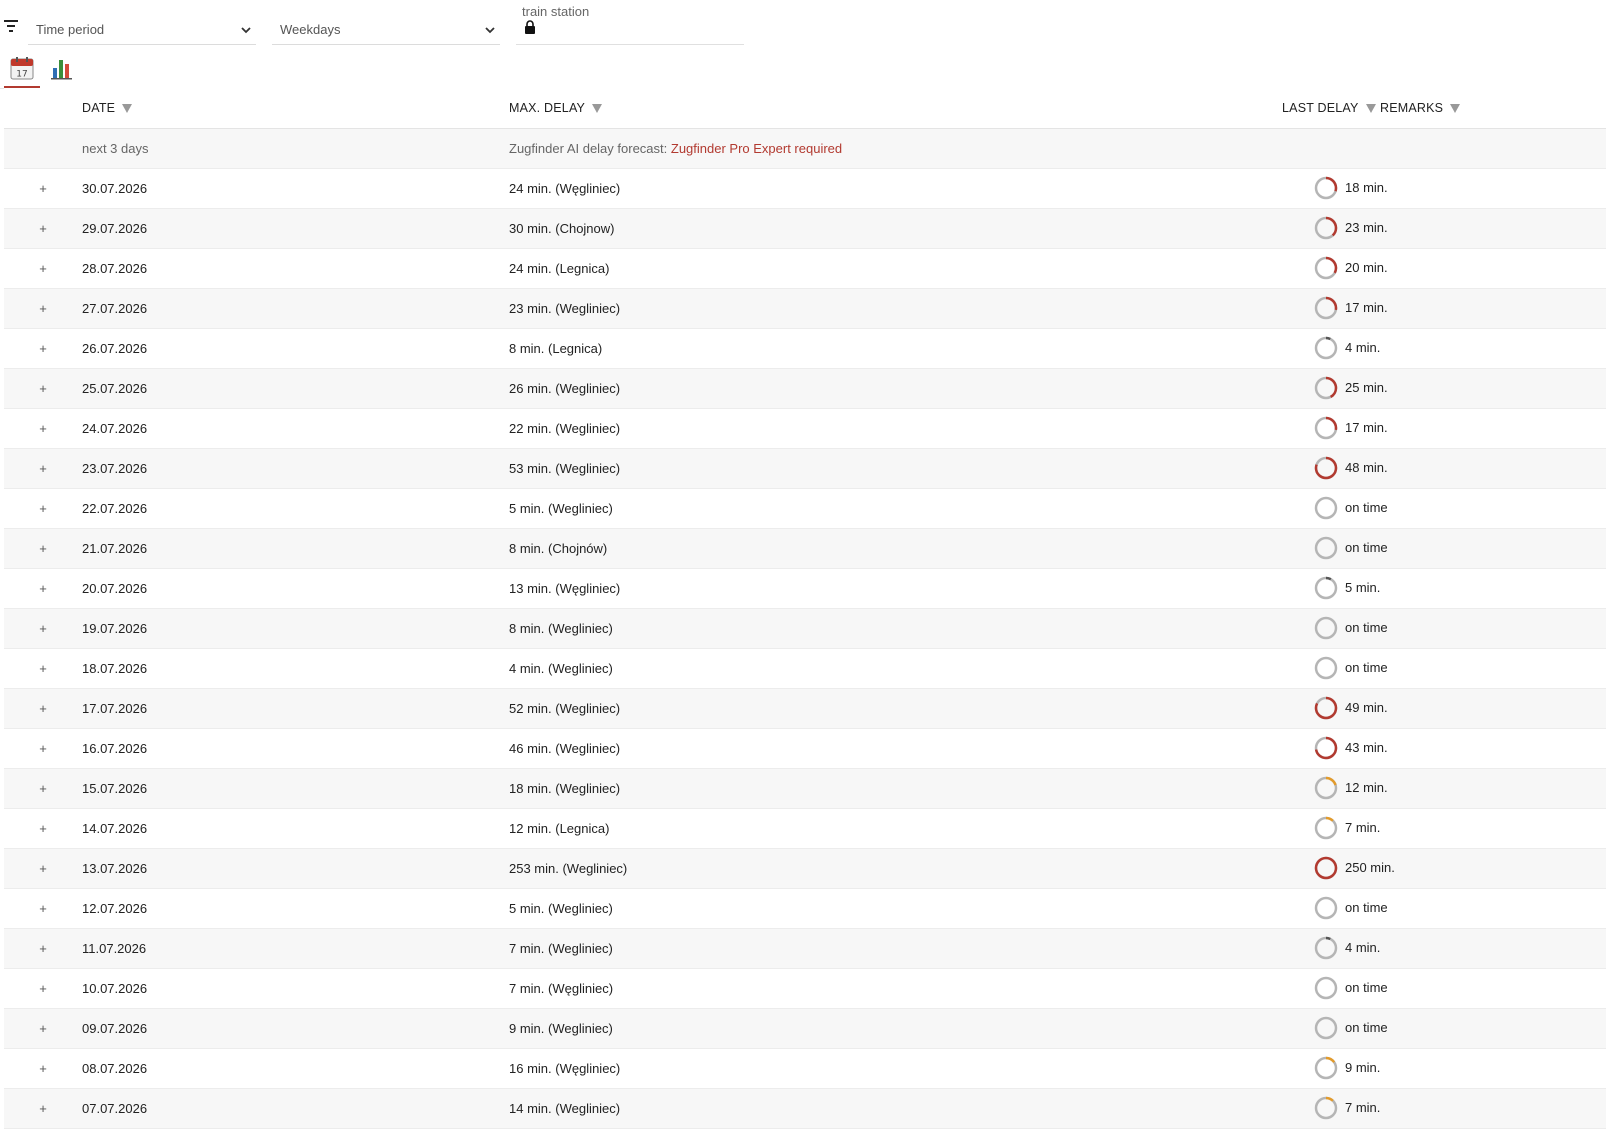 This screenshot has width=1606, height=1129. What do you see at coordinates (115, 1068) in the screenshot?
I see `row-date: 08.07.2026` at bounding box center [115, 1068].